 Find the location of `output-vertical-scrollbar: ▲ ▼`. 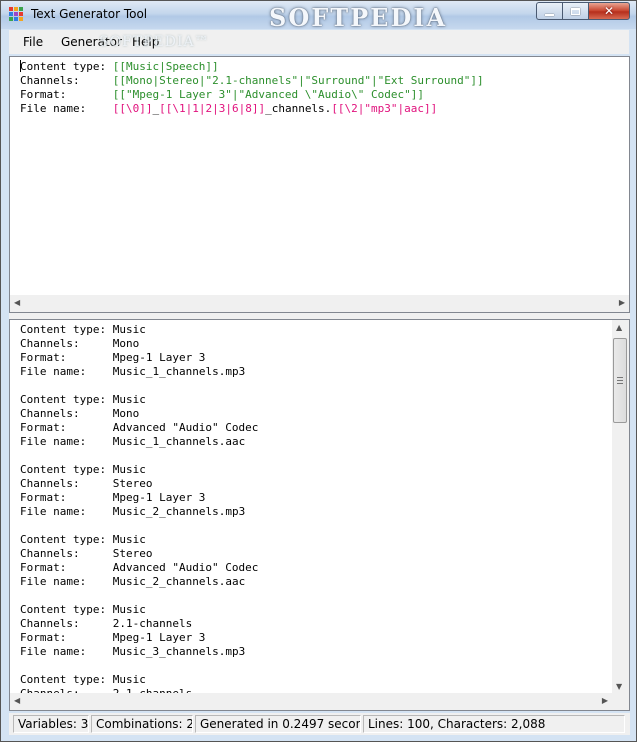

output-vertical-scrollbar: ▲ ▼ is located at coordinates (620, 507).